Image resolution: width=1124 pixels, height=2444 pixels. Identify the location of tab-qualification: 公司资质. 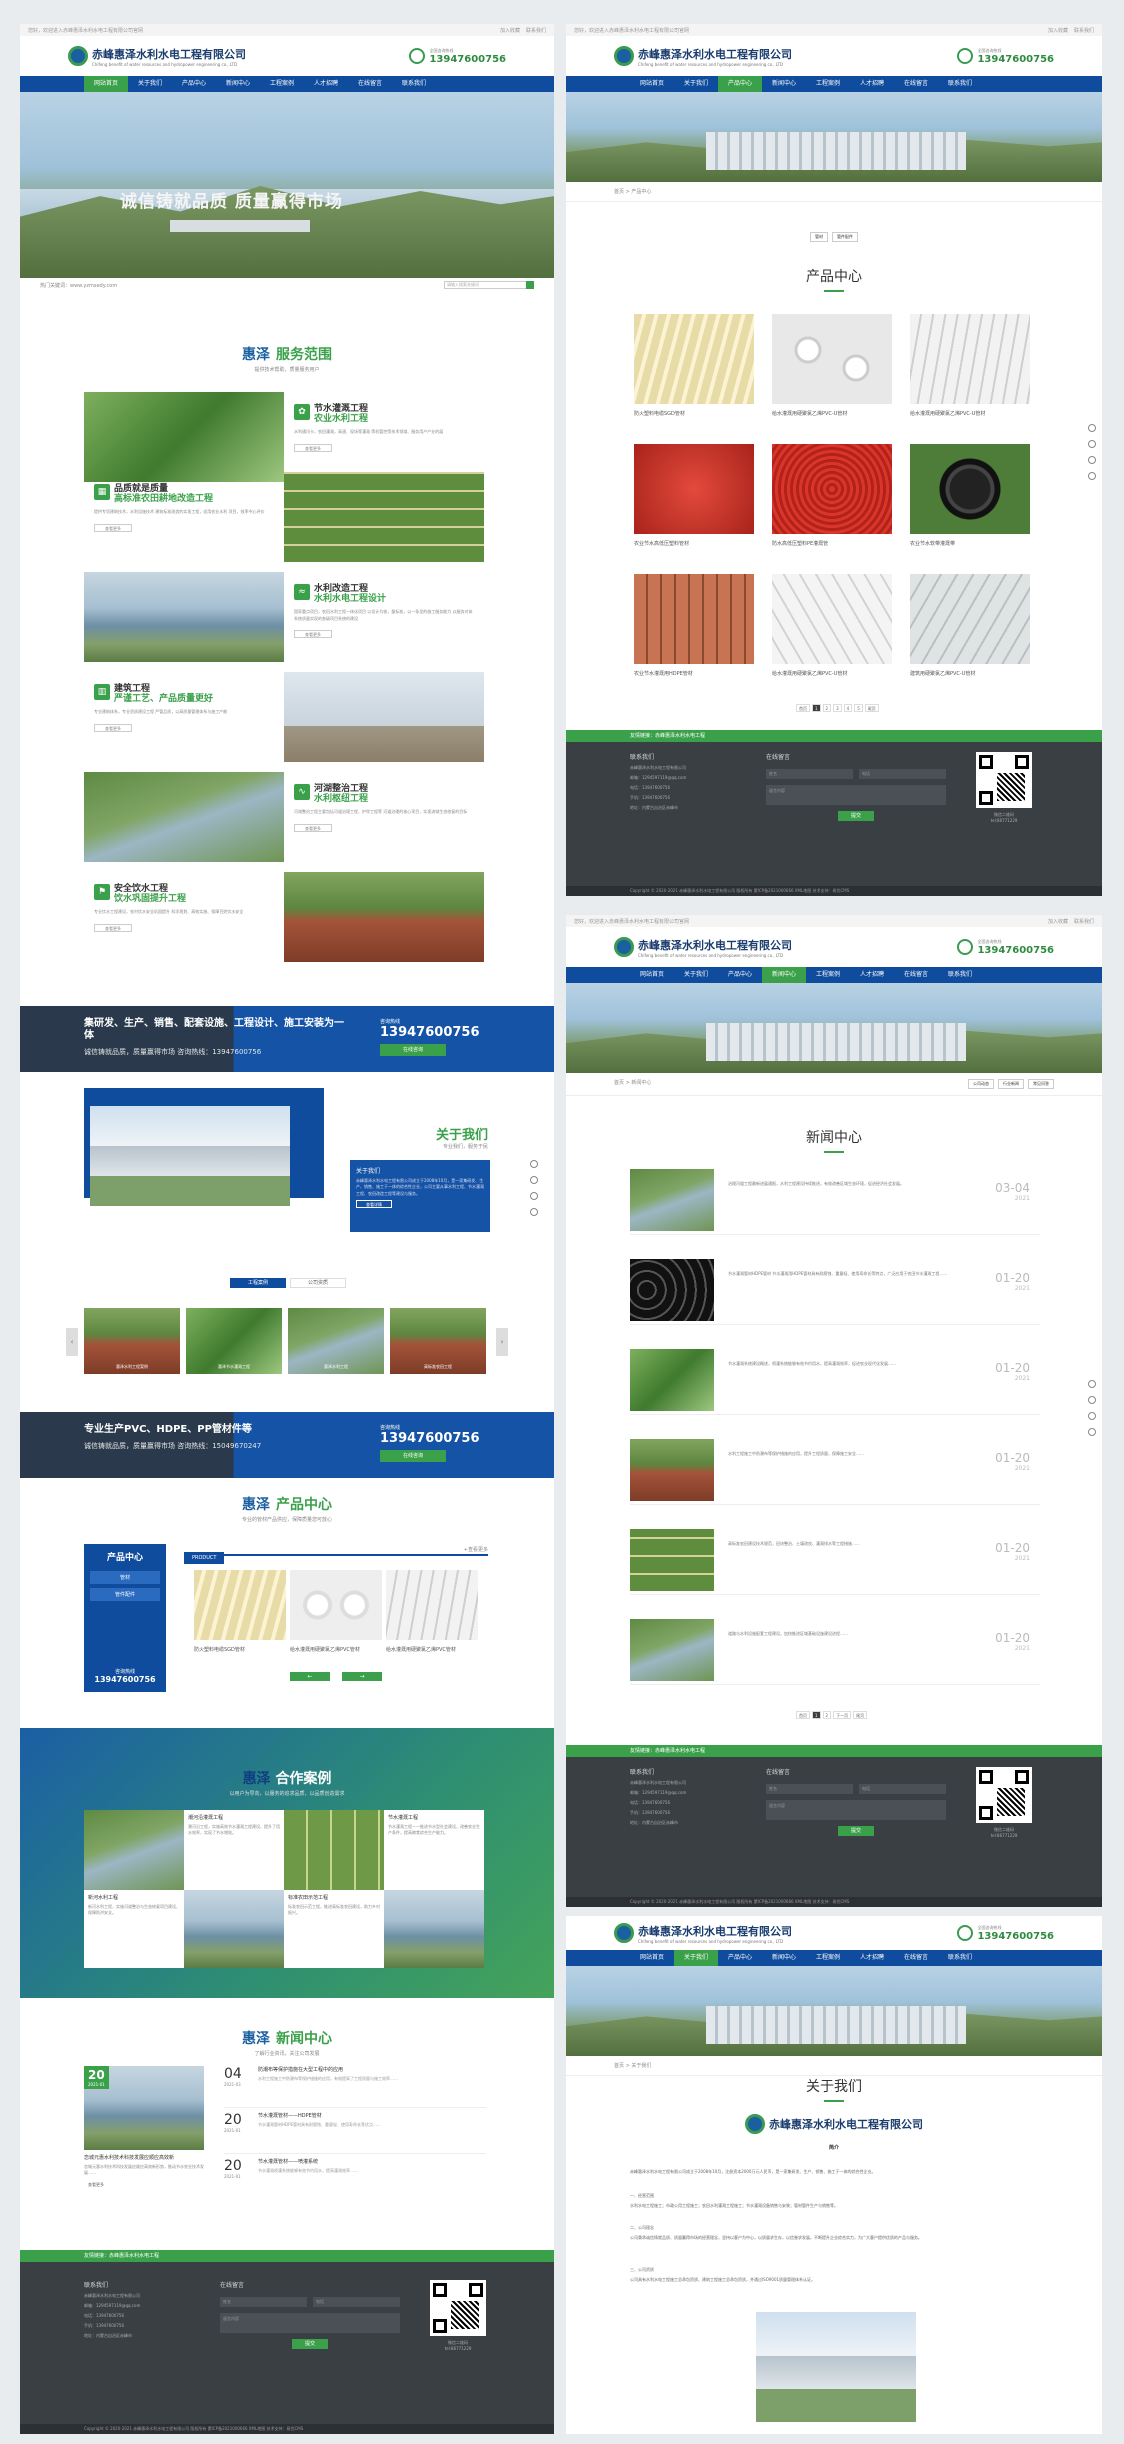
(318, 1283).